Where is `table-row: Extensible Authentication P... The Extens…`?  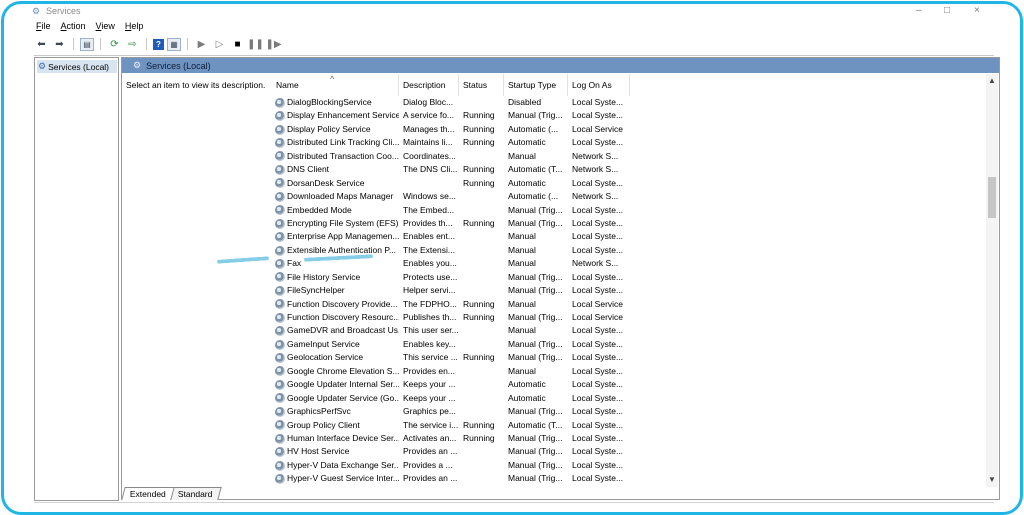 table-row: Extensible Authentication P... The Extens… is located at coordinates (630, 250).